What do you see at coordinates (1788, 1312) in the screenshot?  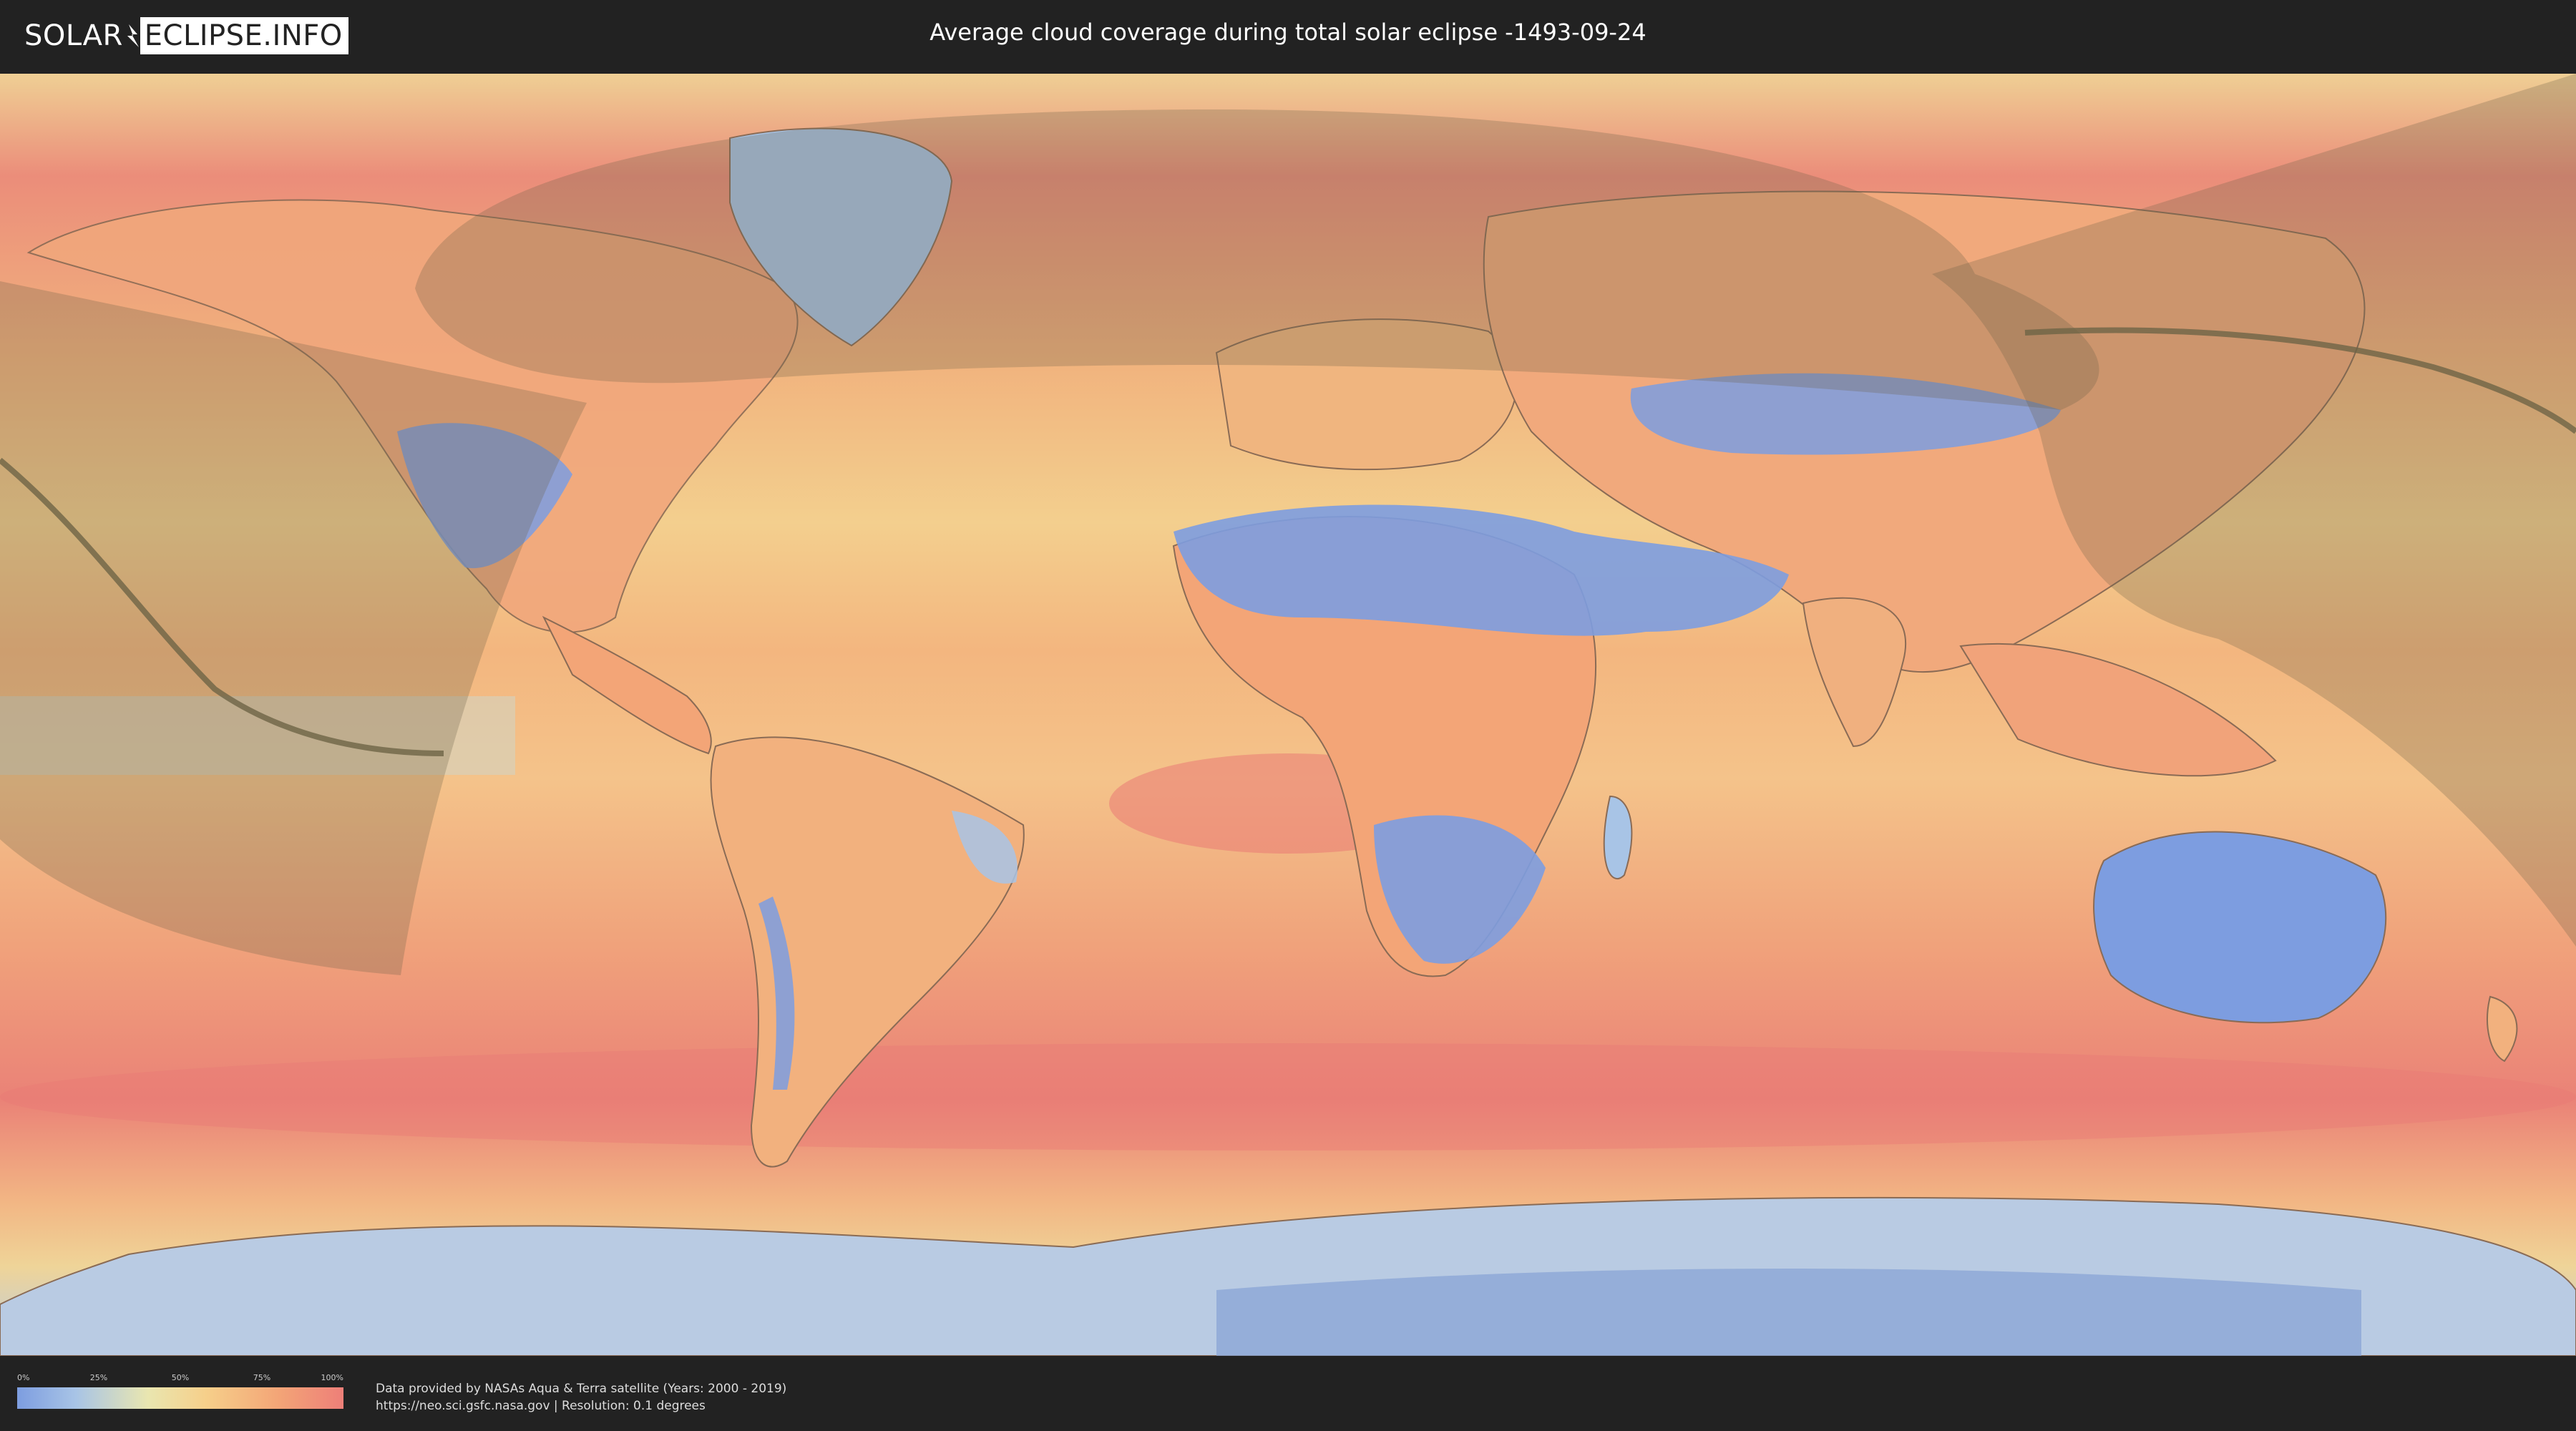 I see `antarctica-clear-core` at bounding box center [1788, 1312].